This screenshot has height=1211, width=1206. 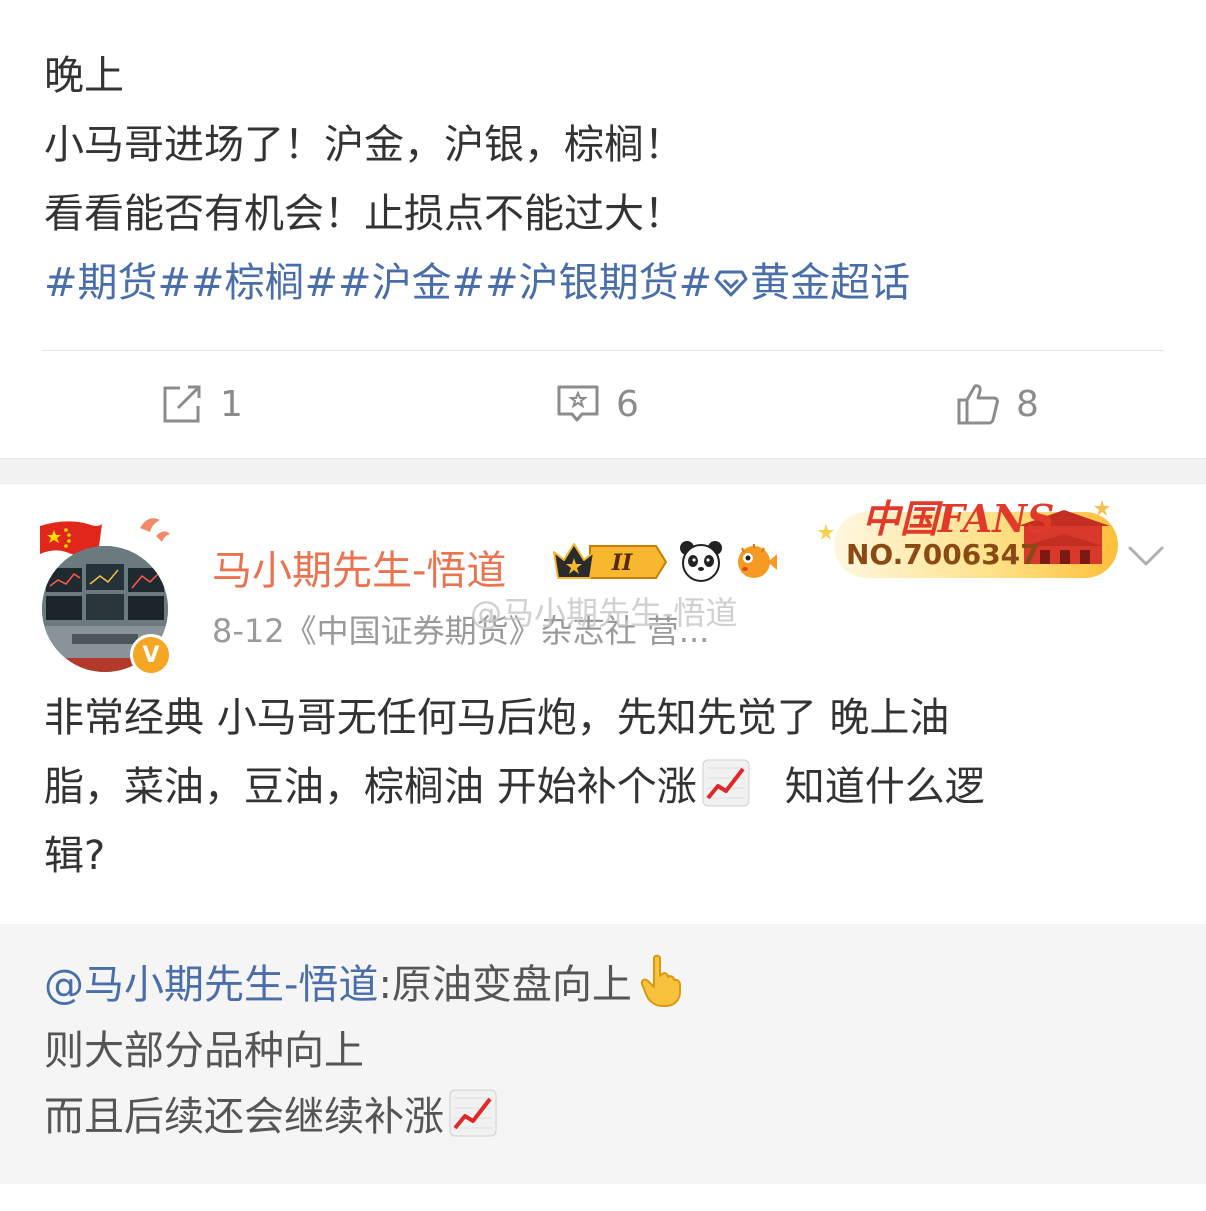 I want to click on username: 马小期先生-悟道, so click(x=359, y=567).